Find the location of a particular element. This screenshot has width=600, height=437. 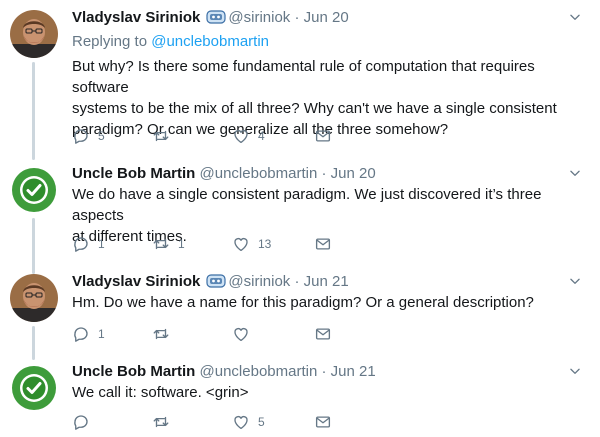

tweet-text-line: We call it: software. <grin> is located at coordinates (160, 392).